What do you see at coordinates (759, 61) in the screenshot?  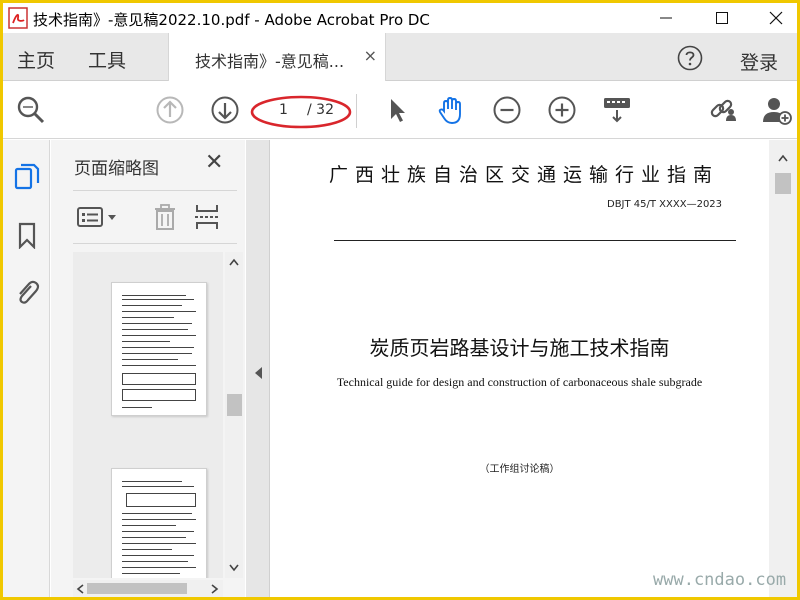 I see `login-button: 登录` at bounding box center [759, 61].